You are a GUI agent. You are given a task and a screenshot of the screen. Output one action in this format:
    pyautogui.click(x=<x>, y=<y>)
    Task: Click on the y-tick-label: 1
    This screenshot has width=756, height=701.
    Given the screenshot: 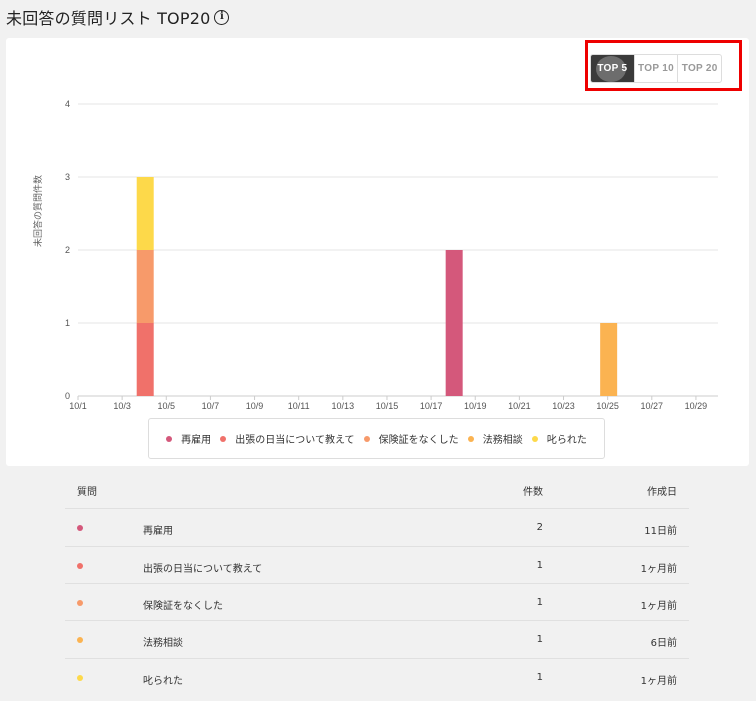 What is the action you would take?
    pyautogui.click(x=67, y=323)
    